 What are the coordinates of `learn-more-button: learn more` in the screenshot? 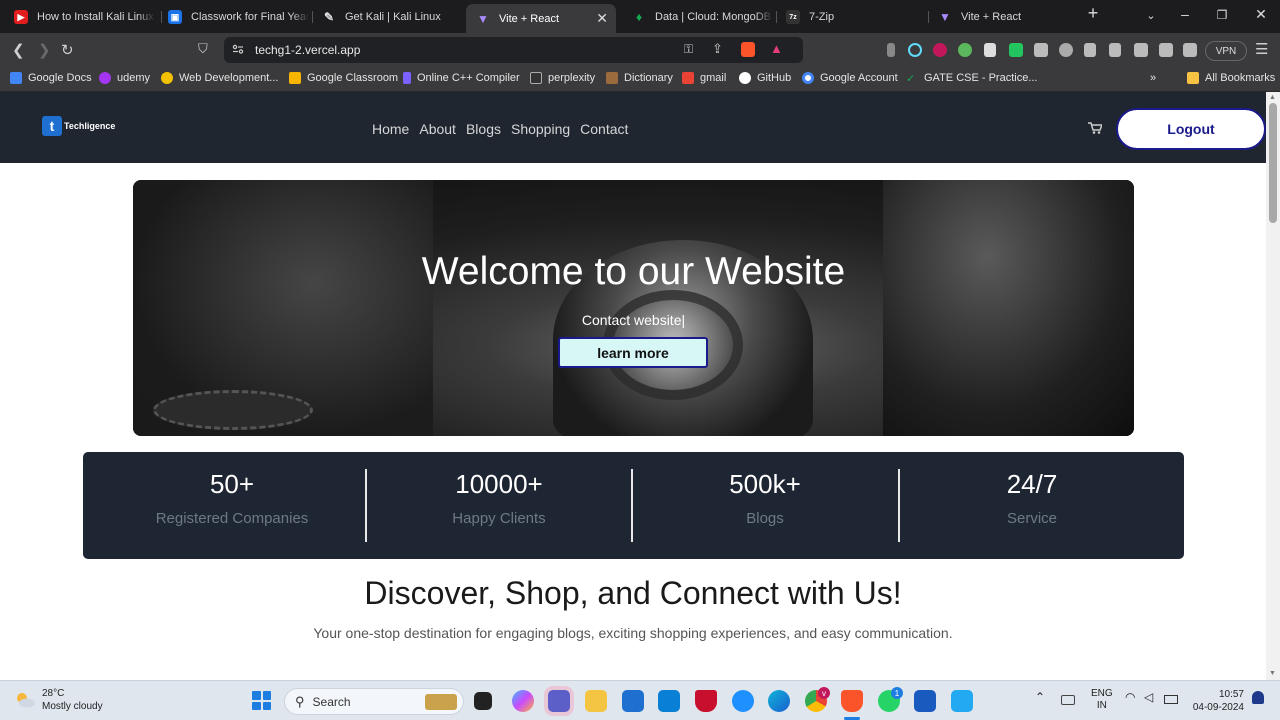 It's located at (633, 352).